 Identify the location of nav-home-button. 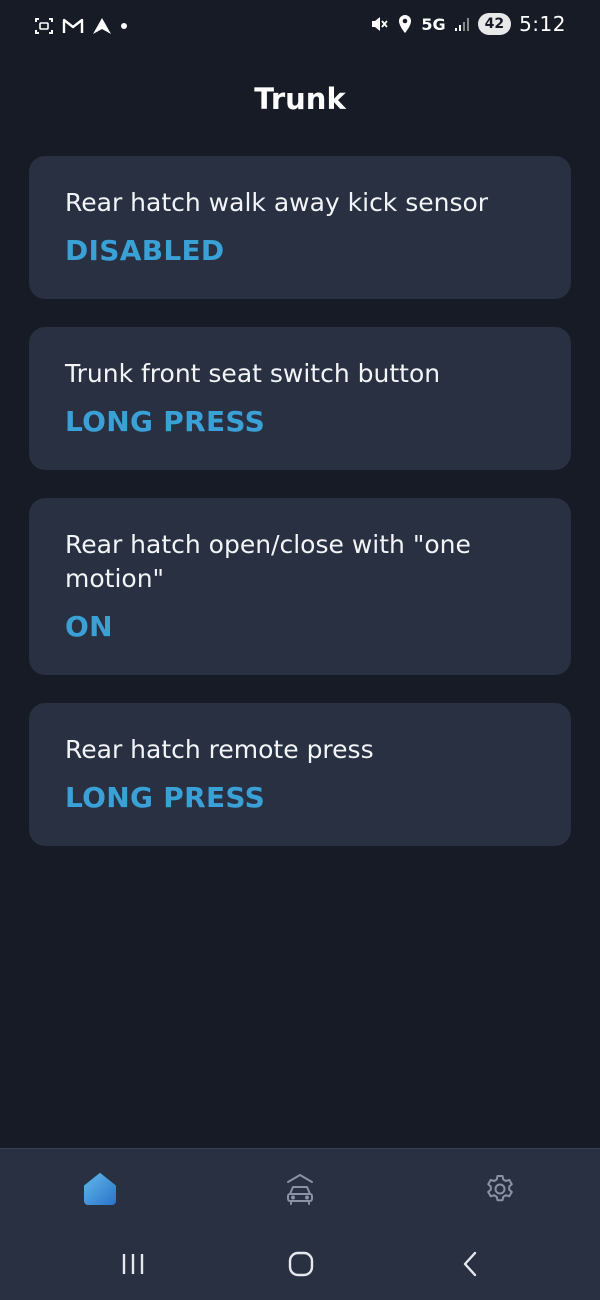
(100, 1191).